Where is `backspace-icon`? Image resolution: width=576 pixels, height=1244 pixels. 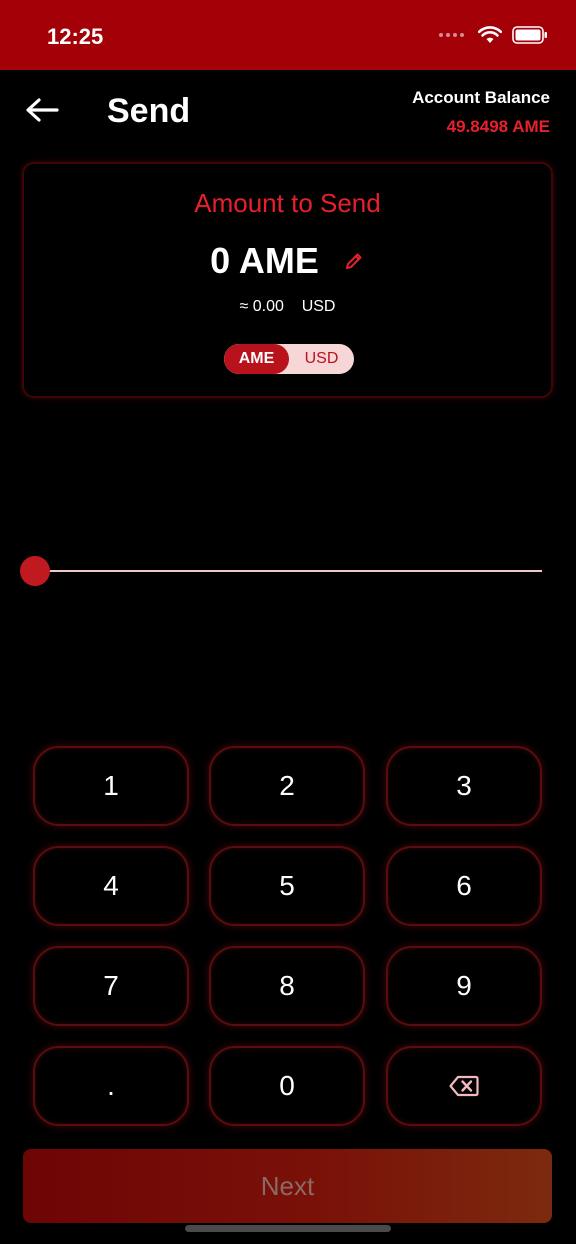
backspace-icon is located at coordinates (464, 1086).